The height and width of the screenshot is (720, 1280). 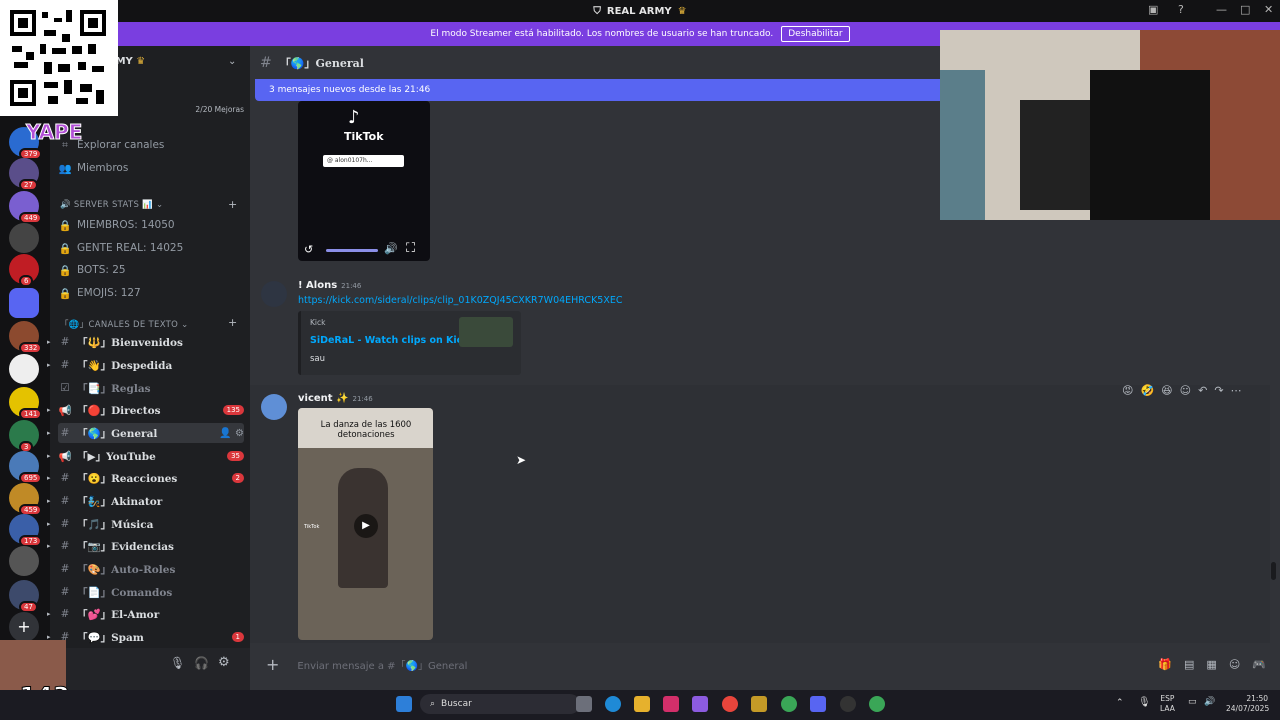 I want to click on replay-icon: ↺, so click(x=308, y=249).